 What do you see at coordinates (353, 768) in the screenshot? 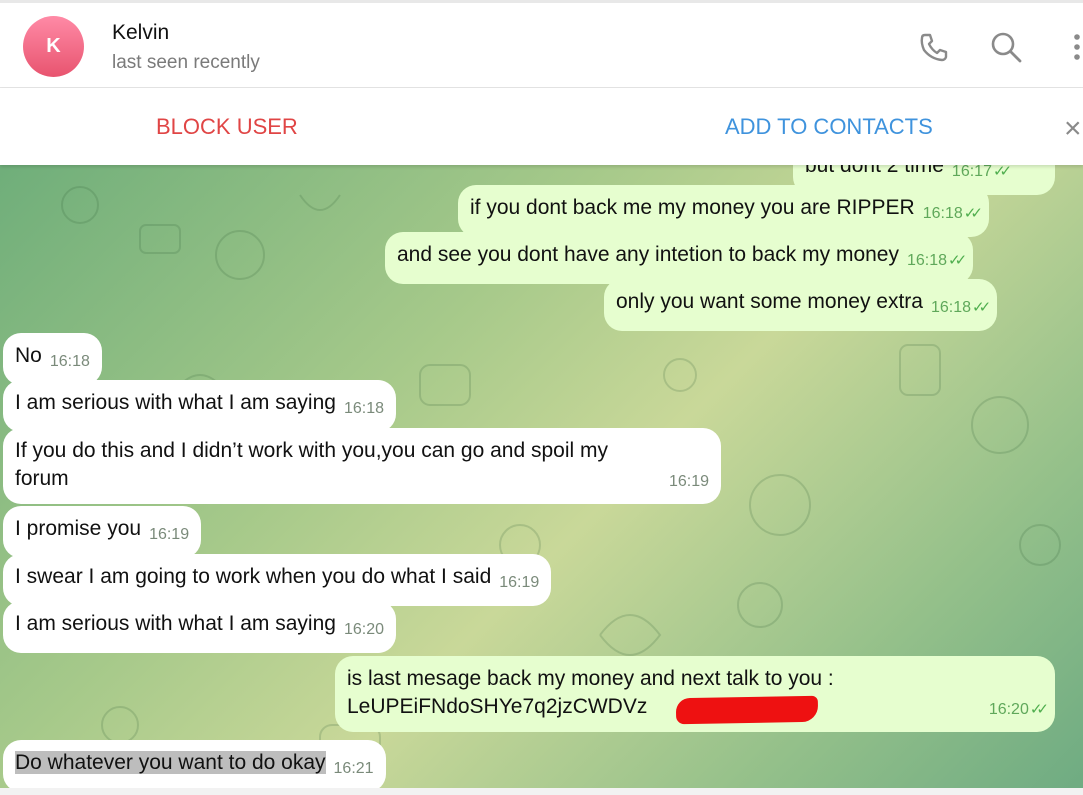
I see `message-time: 16:21` at bounding box center [353, 768].